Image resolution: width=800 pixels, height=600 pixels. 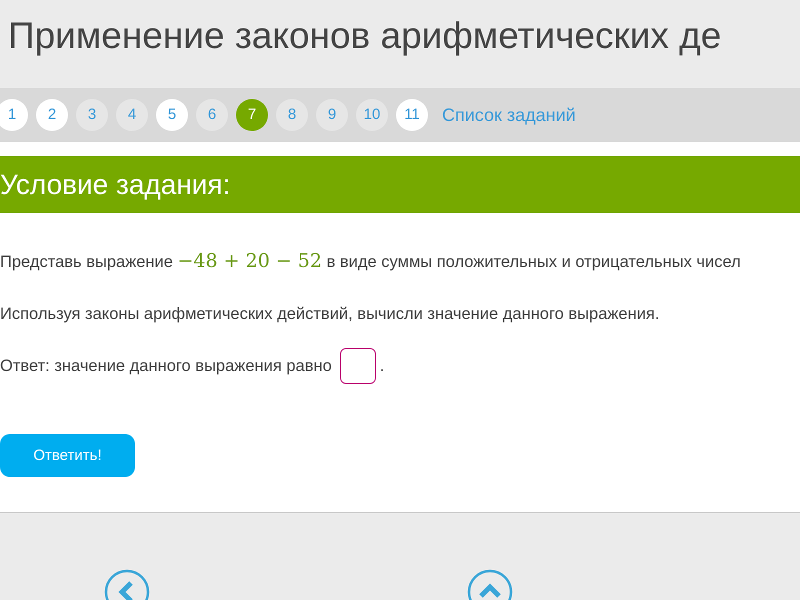 I want to click on task-number: 5, so click(x=172, y=115).